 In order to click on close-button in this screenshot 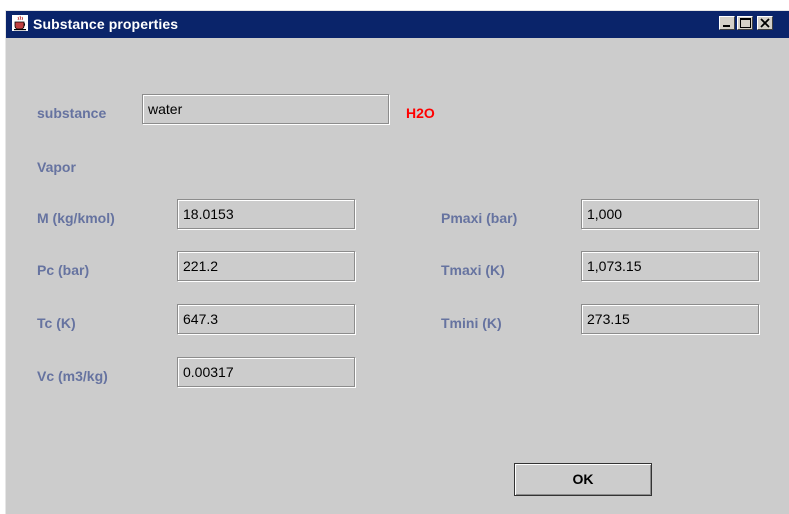, I will do `click(765, 23)`.